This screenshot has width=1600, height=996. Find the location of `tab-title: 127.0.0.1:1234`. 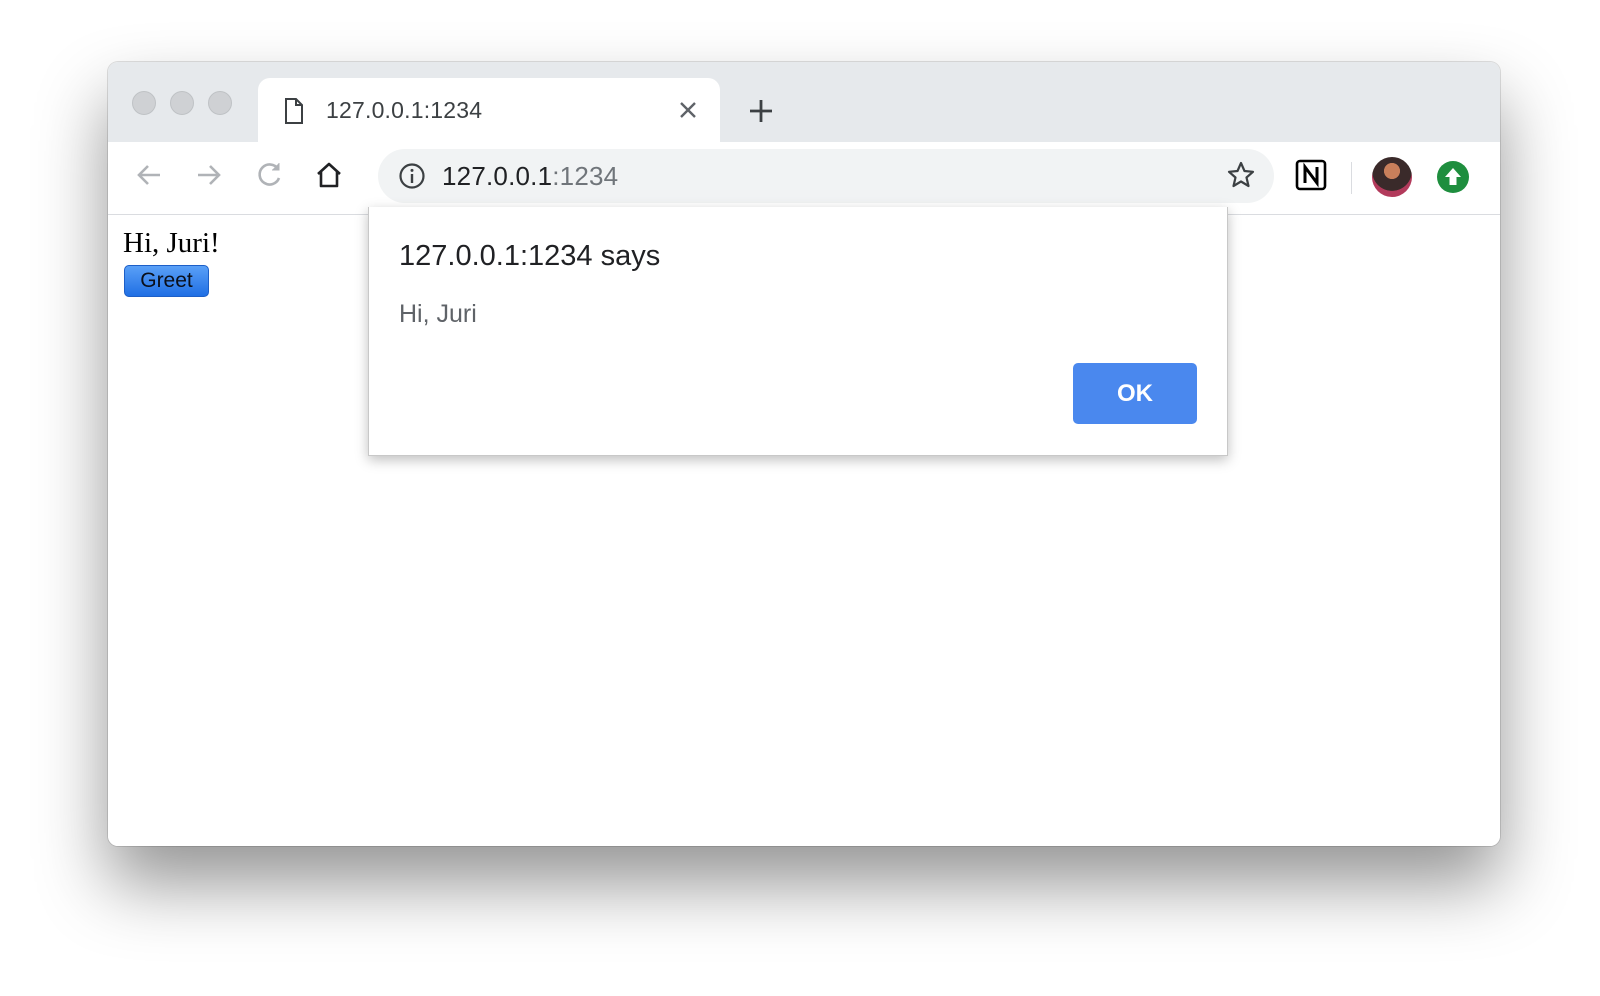

tab-title: 127.0.0.1:1234 is located at coordinates (404, 110).